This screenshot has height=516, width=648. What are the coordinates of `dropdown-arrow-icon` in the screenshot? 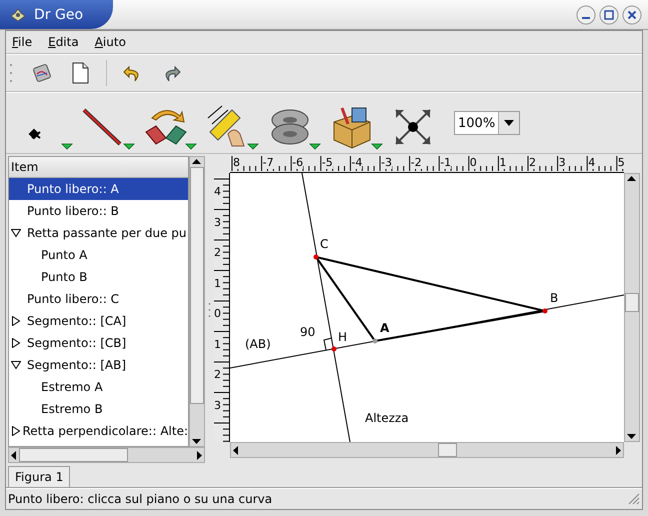 It's located at (509, 123).